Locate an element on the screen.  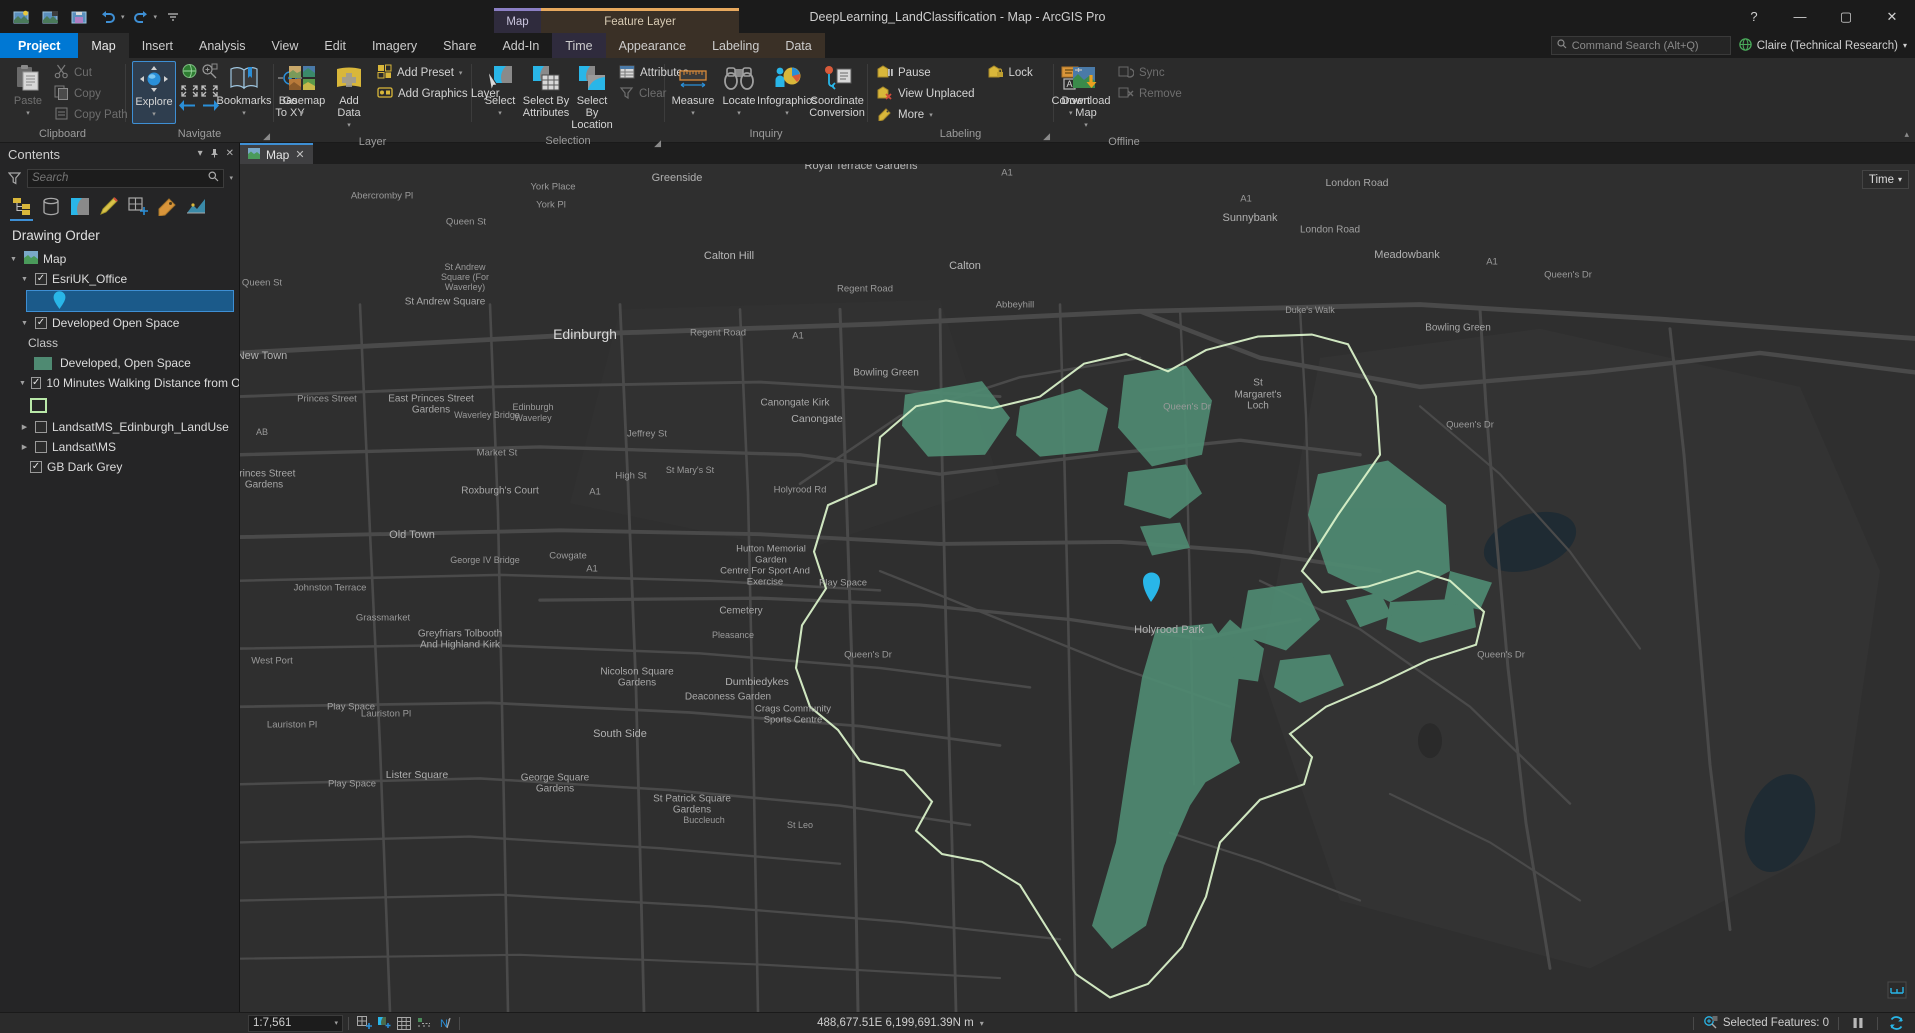
pause-labeling-button: Pause is located at coordinates (927, 73).